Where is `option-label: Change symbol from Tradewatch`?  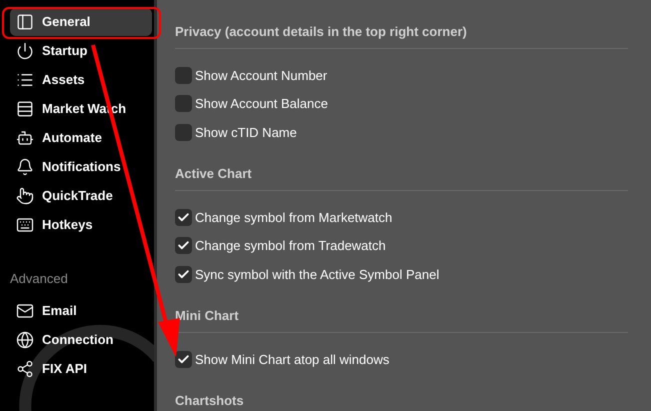 option-label: Change symbol from Tradewatch is located at coordinates (290, 246).